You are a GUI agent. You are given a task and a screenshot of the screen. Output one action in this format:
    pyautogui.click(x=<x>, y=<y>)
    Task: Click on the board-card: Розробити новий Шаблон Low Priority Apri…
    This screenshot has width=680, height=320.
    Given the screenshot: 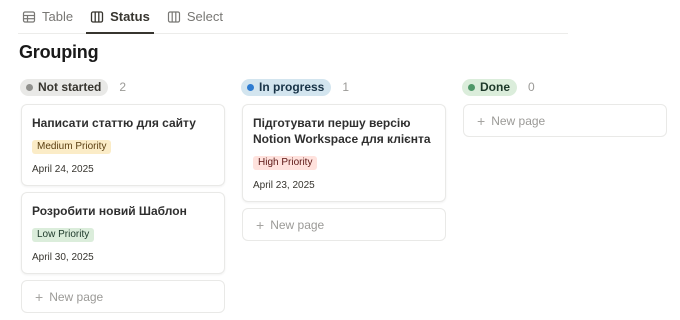 What is the action you would take?
    pyautogui.click(x=123, y=233)
    